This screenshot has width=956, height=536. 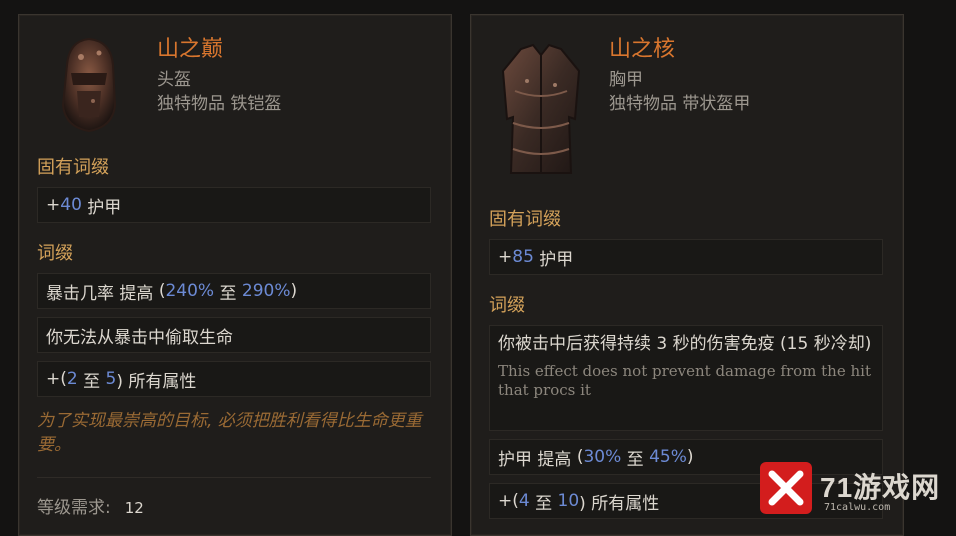 What do you see at coordinates (626, 80) in the screenshot?
I see `item-type: 胸甲` at bounding box center [626, 80].